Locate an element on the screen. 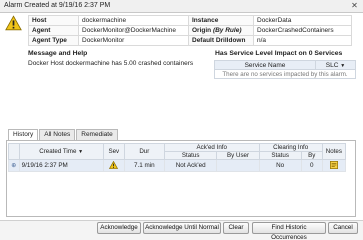 This screenshot has height=240, width=363. agent-value: DockerMonitor@DockerMachine is located at coordinates (133, 30).